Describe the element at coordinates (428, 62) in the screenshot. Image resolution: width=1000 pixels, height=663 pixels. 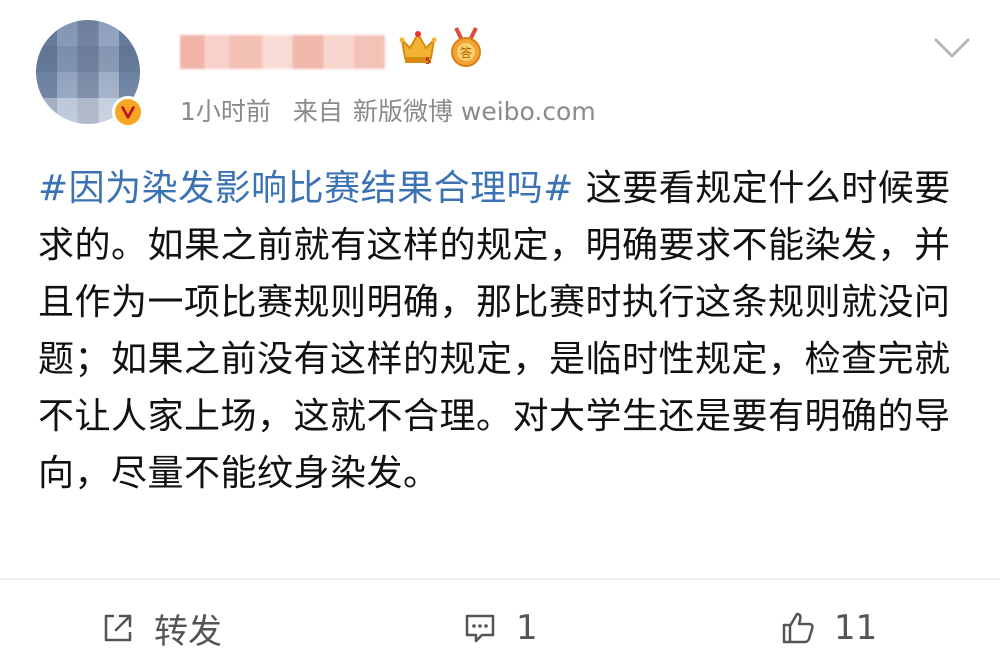
I see `svg-text: 5` at that location.